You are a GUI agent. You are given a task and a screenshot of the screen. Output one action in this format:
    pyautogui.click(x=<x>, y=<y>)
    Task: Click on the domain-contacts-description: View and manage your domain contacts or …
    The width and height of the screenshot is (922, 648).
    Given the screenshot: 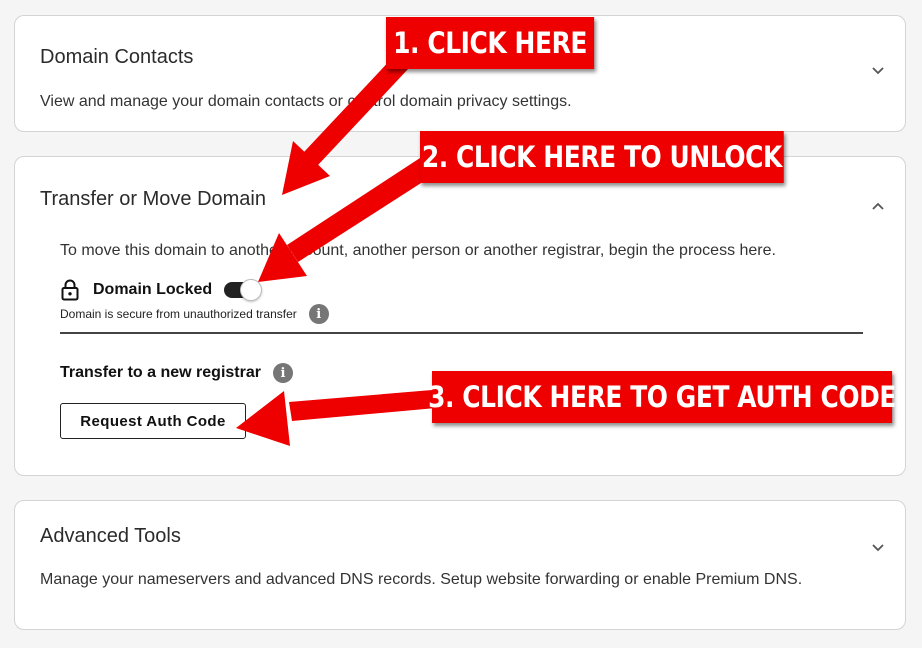 What is the action you would take?
    pyautogui.click(x=306, y=101)
    